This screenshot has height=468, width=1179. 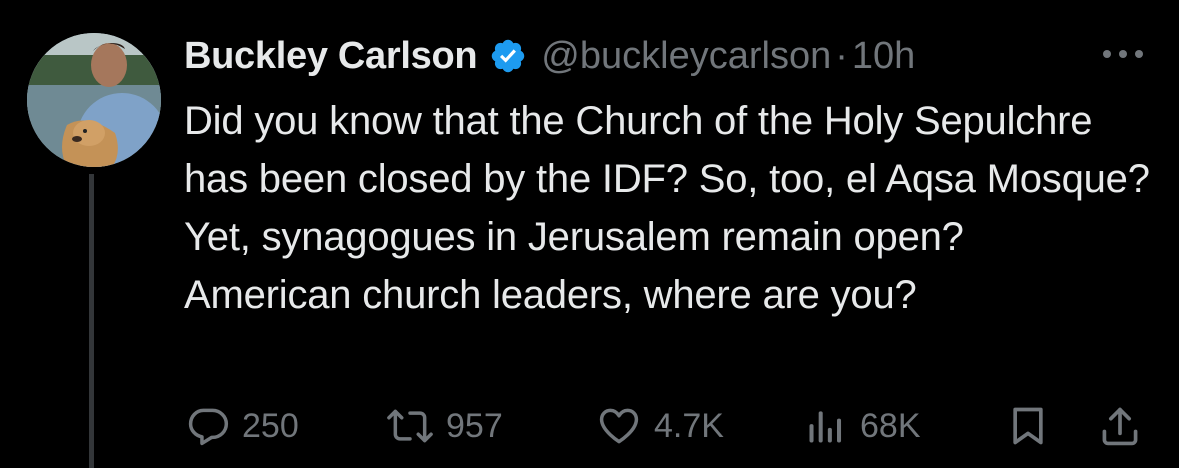 I want to click on reply-count: 250, so click(x=270, y=425).